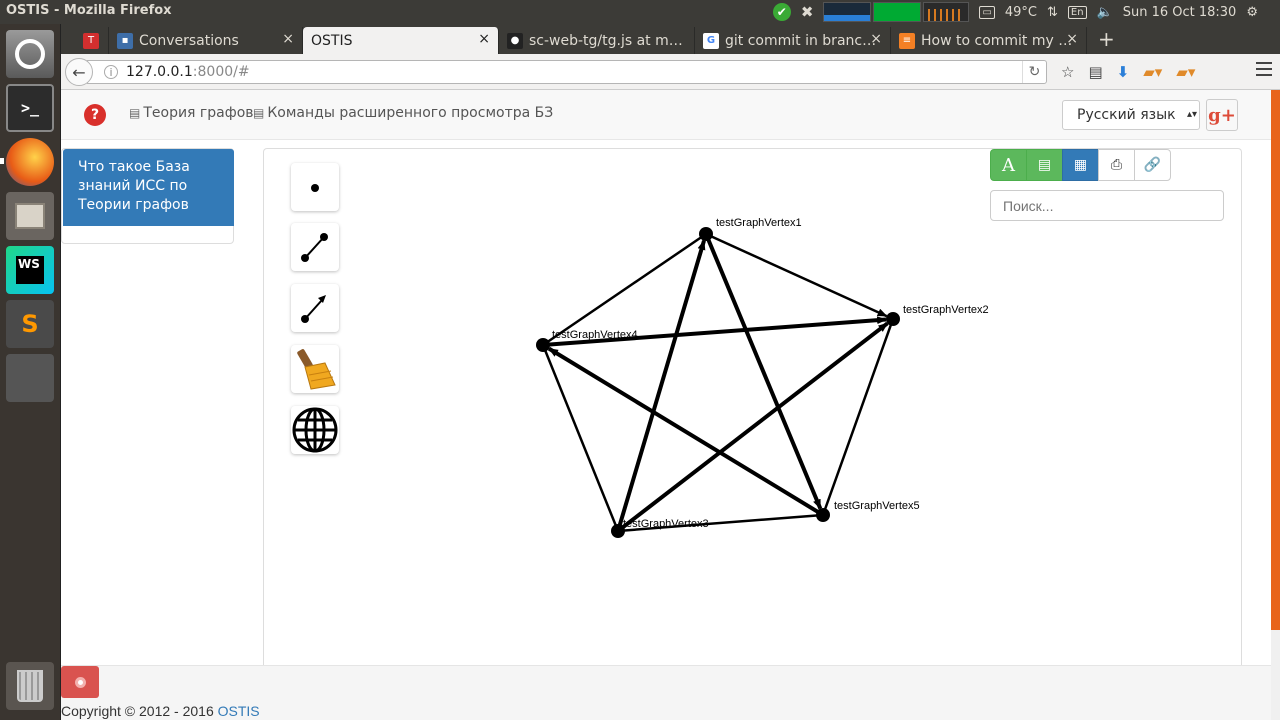  Describe the element at coordinates (1067, 72) in the screenshot. I see `bookmark-star-icon: ☆` at that location.